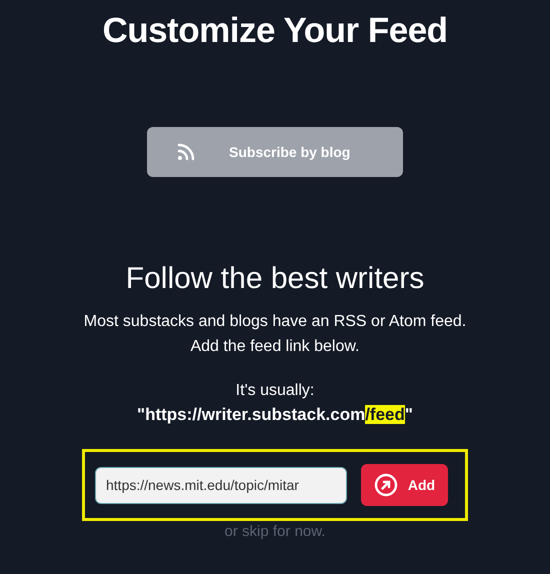  Describe the element at coordinates (275, 322) in the screenshot. I see `description-text: Most substacks and blogs have an RSS or Atom feed.` at that location.